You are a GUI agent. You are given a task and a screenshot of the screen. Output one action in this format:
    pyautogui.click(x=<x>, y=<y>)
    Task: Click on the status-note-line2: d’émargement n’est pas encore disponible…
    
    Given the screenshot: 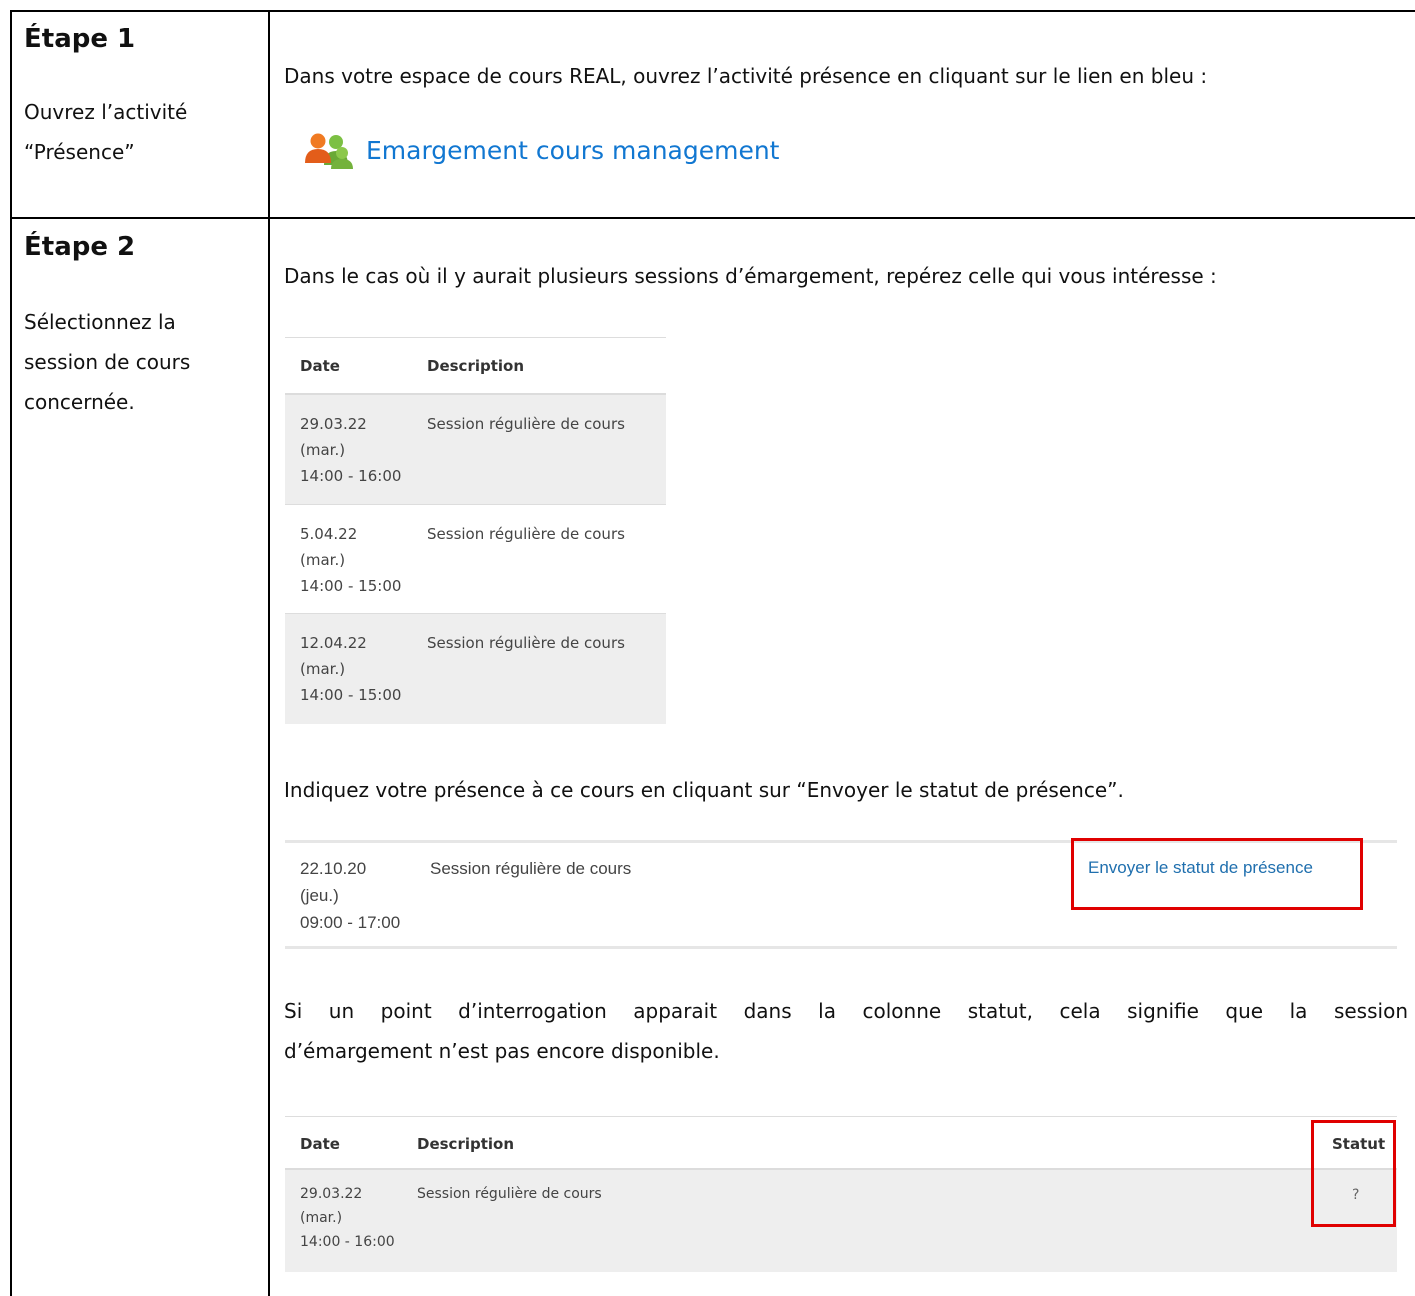 What is the action you would take?
    pyautogui.click(x=502, y=1051)
    